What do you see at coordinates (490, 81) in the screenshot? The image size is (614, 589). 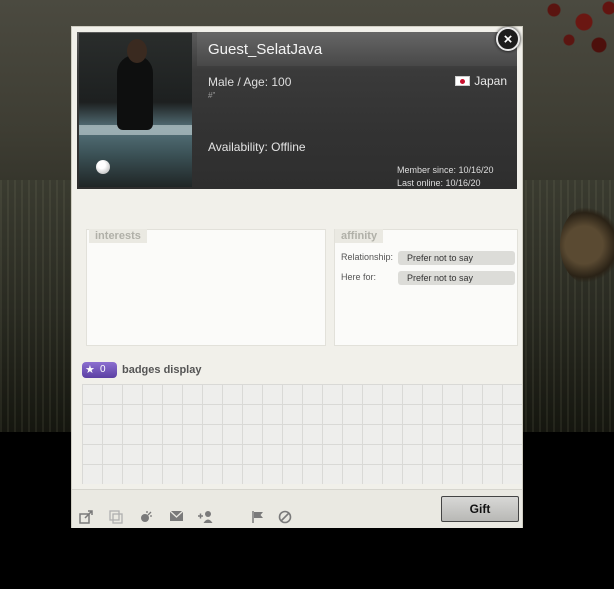 I see `country-label: Japan` at bounding box center [490, 81].